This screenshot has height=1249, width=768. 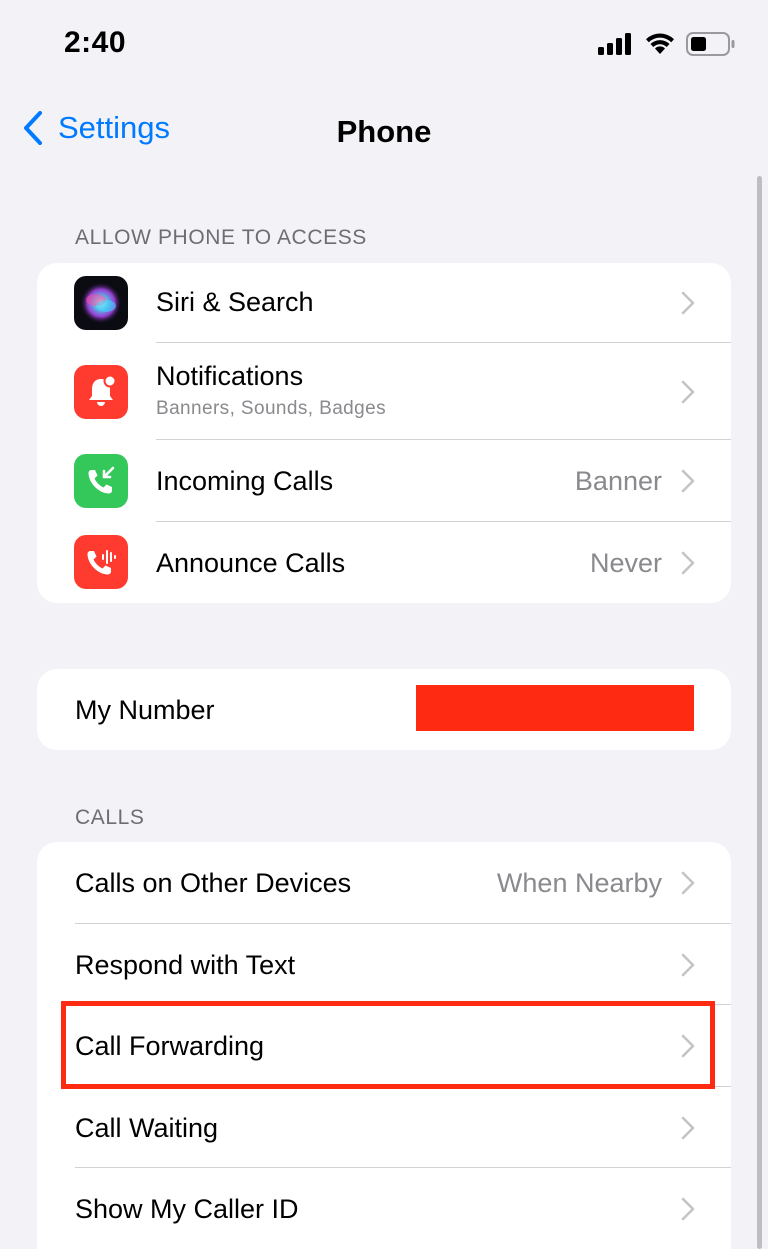 I want to click on announce-calls-icon, so click(x=101, y=562).